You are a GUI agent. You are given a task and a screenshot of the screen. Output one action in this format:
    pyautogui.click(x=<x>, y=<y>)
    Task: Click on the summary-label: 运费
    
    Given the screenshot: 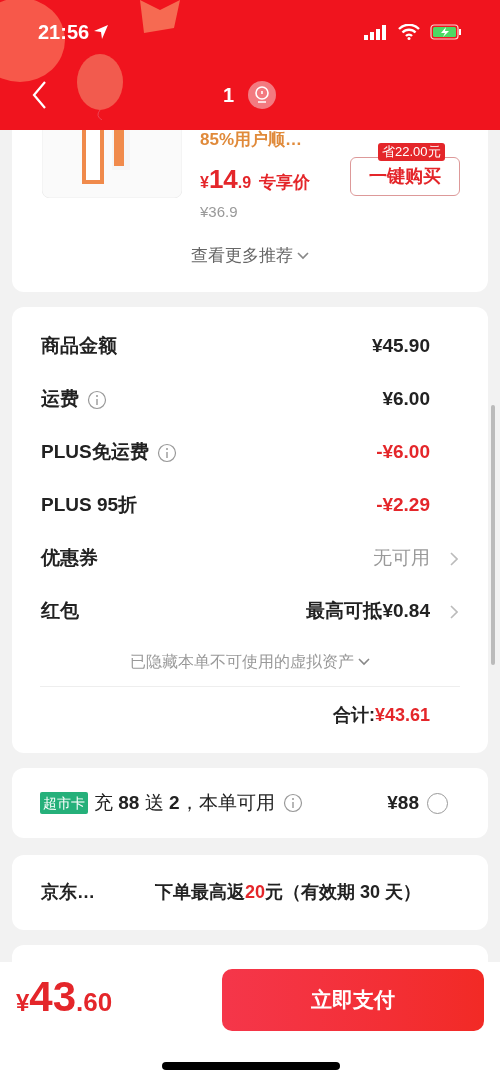 What is the action you would take?
    pyautogui.click(x=60, y=399)
    